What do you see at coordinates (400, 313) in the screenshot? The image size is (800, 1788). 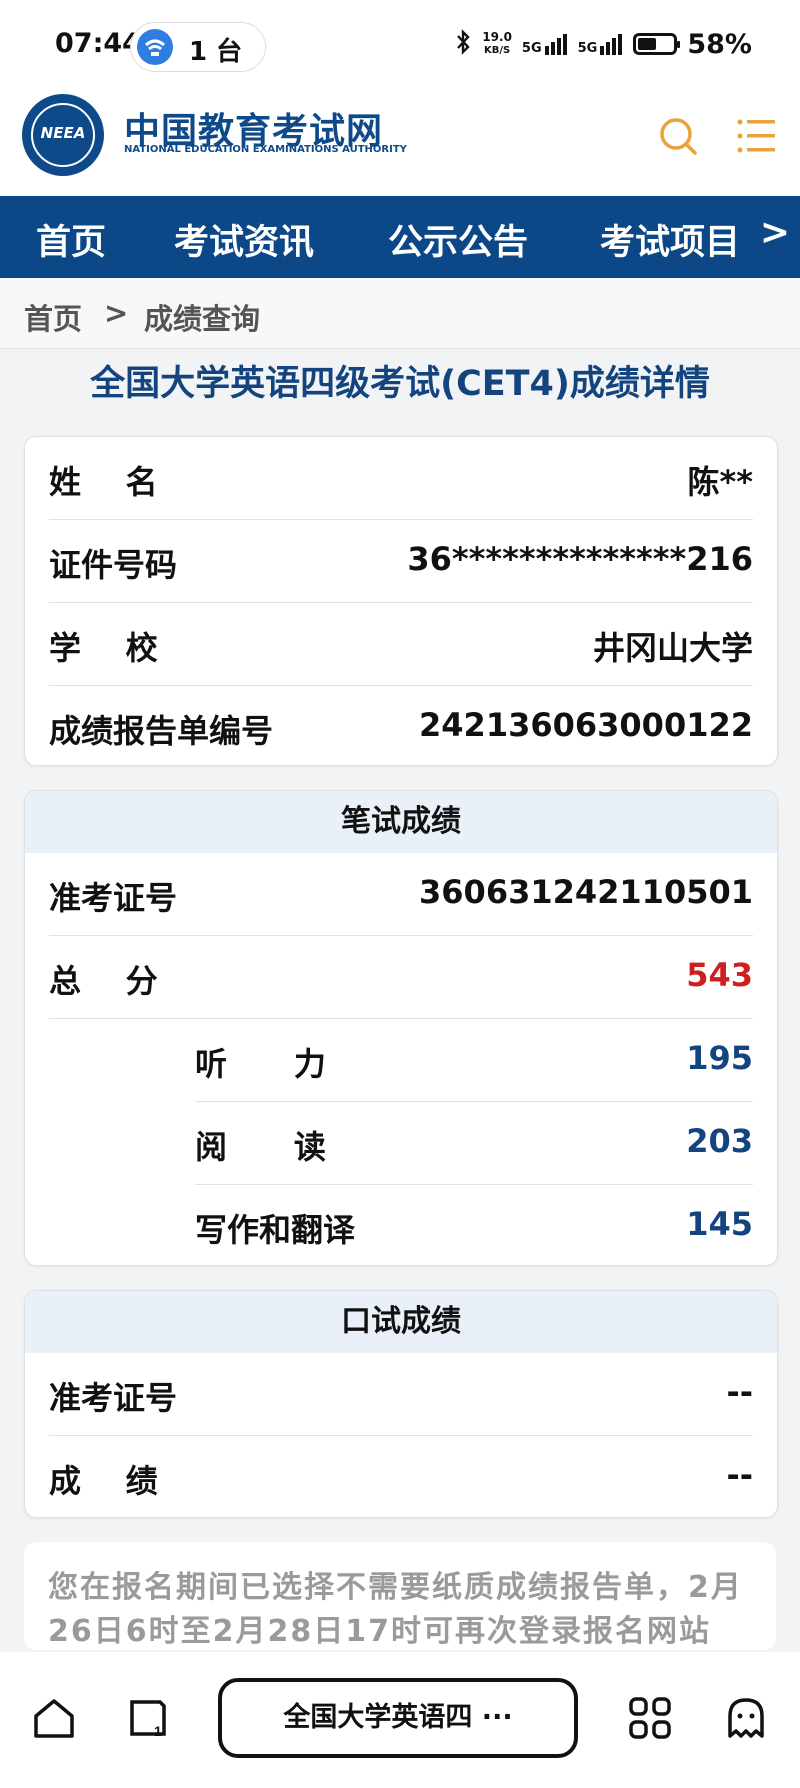 I see `breadcrumb: 首页 > 成绩查询` at bounding box center [400, 313].